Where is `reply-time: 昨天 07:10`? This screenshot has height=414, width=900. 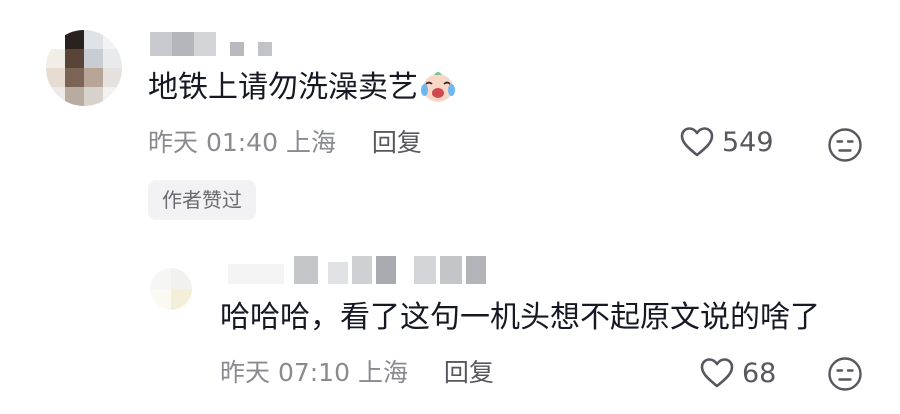
reply-time: 昨天 07:10 is located at coordinates (285, 372).